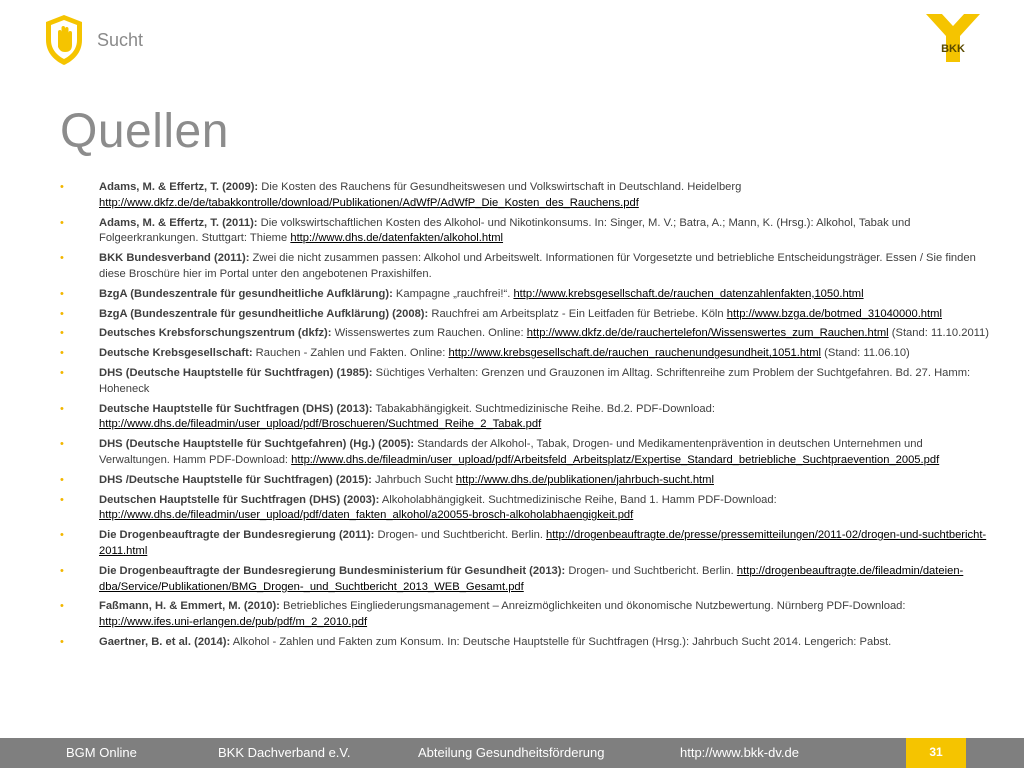 The height and width of the screenshot is (768, 1024). I want to click on reference-author: Adams, M. & Effertz, T. (2009):, so click(179, 187).